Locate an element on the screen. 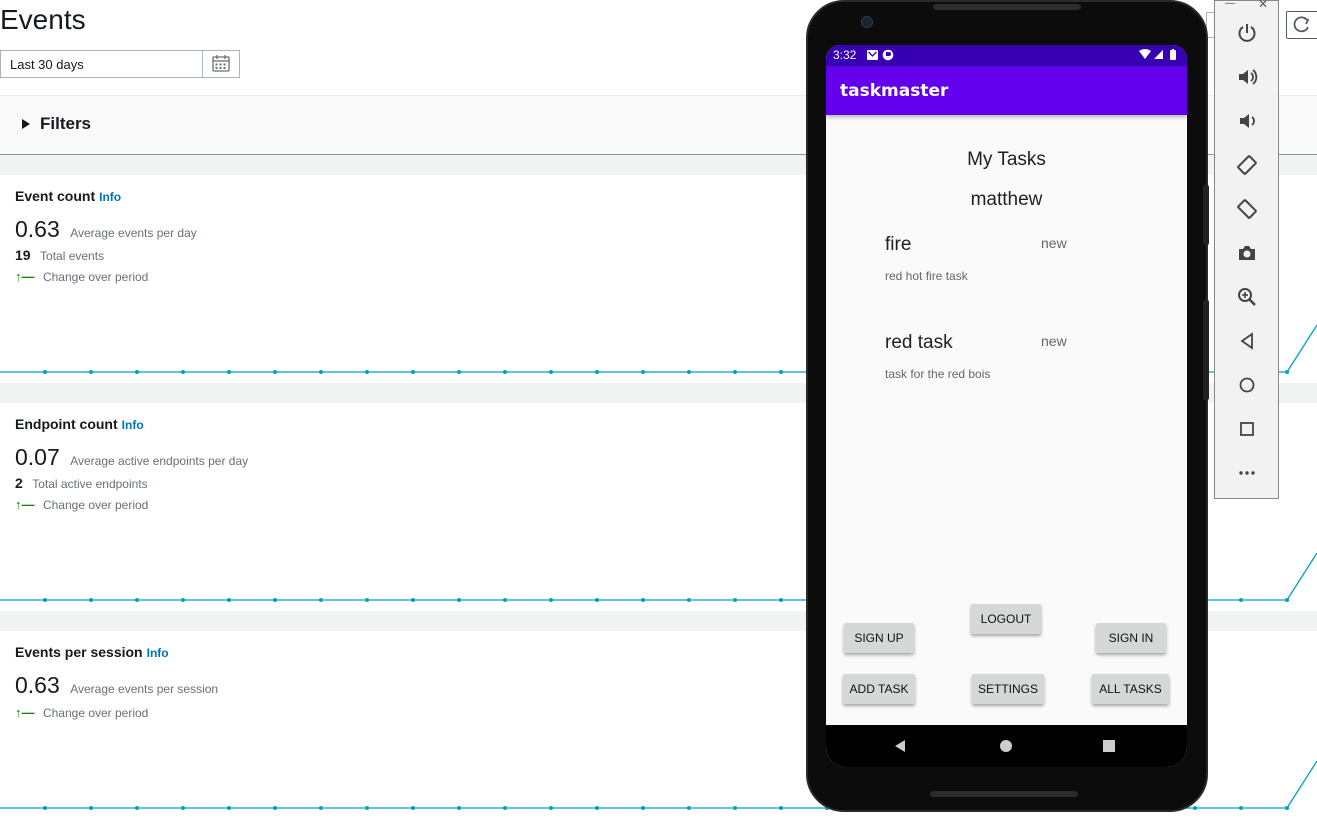 The width and height of the screenshot is (1317, 820). rotate-left-button is located at coordinates (1246, 165).